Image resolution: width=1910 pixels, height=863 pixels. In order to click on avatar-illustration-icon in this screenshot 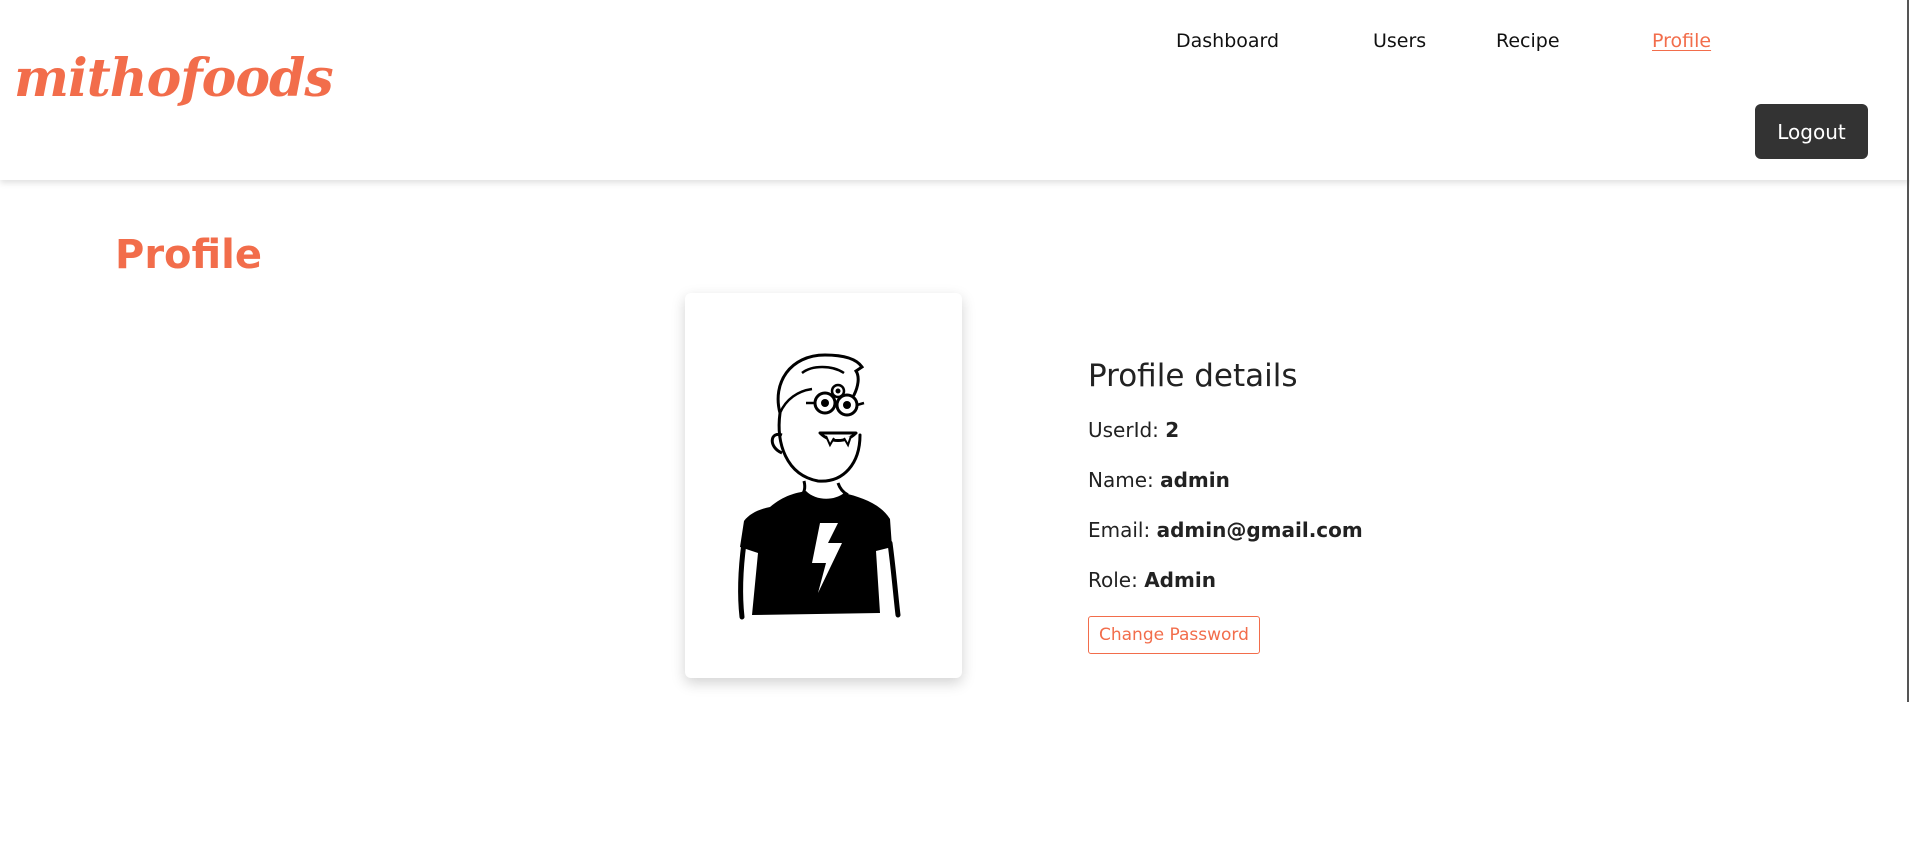, I will do `click(819, 486)`.